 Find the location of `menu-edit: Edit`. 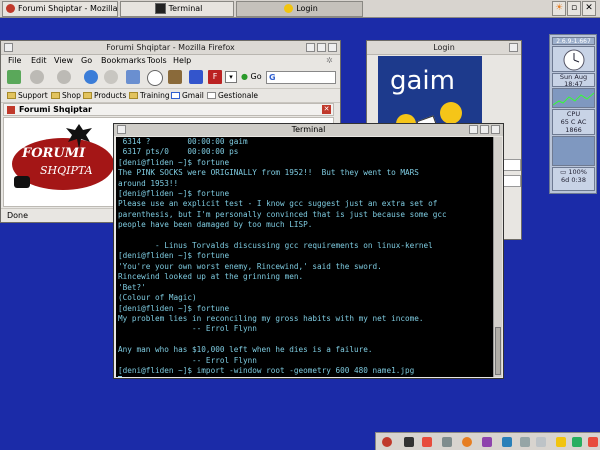

menu-edit: Edit is located at coordinates (39, 61).